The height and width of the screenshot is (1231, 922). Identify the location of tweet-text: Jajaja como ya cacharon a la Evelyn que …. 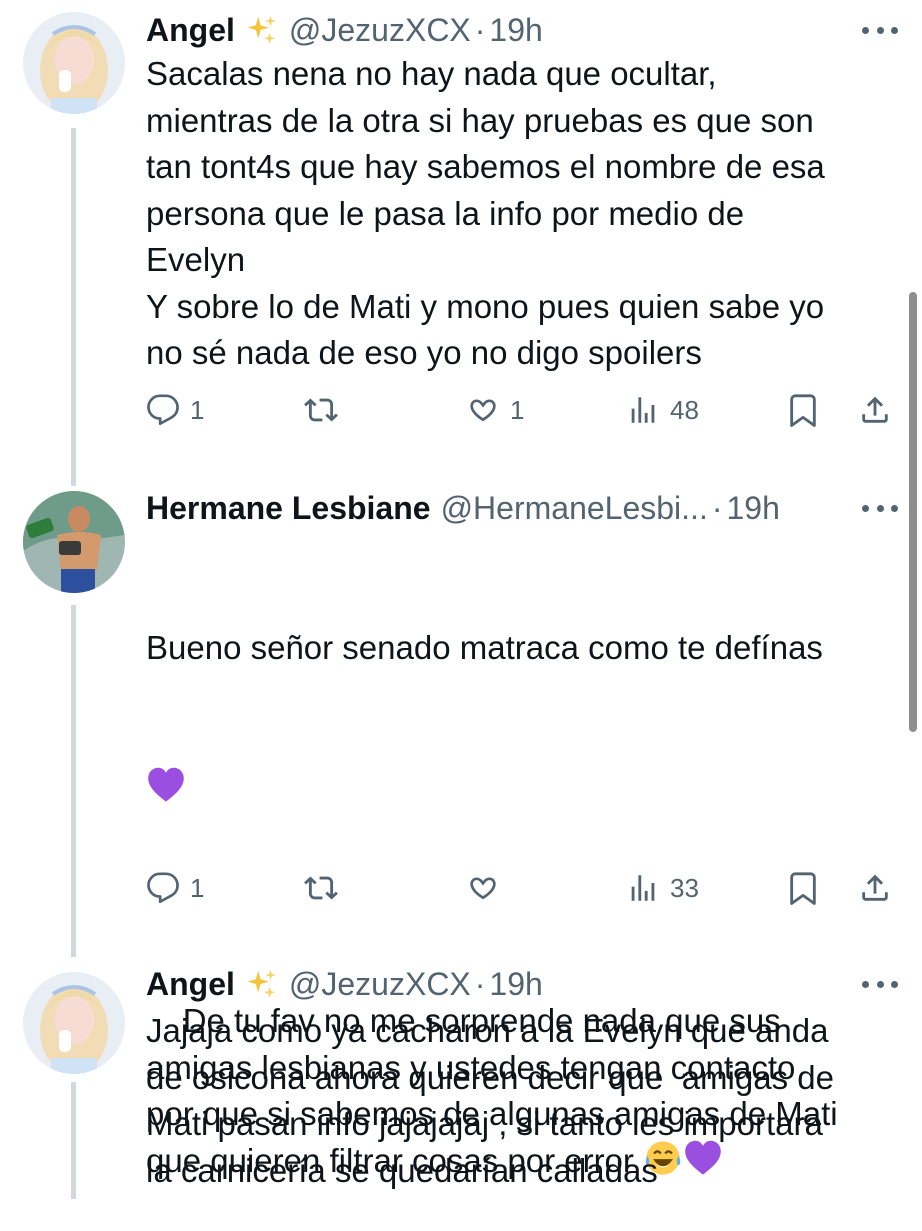
(490, 1100).